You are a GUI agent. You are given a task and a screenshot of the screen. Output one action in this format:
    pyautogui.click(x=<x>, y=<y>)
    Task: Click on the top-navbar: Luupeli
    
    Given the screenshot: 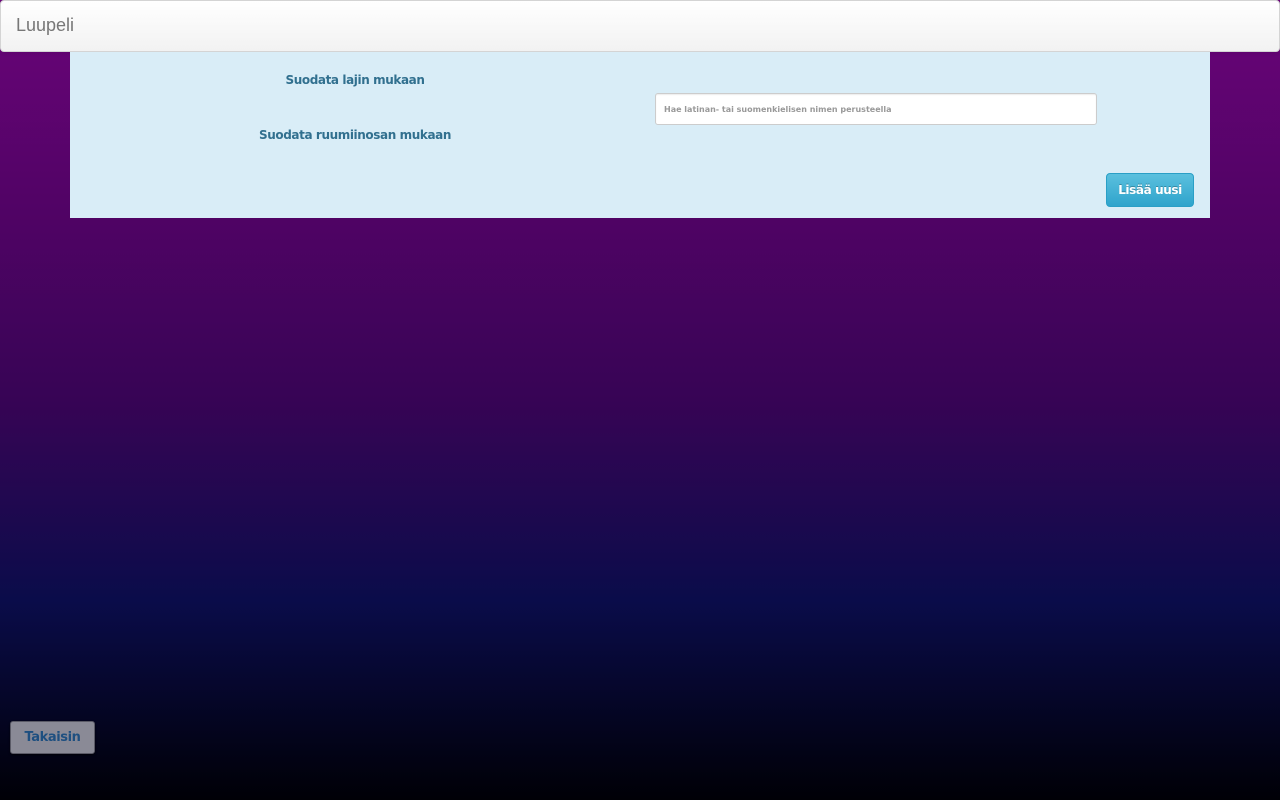 What is the action you would take?
    pyautogui.click(x=640, y=26)
    